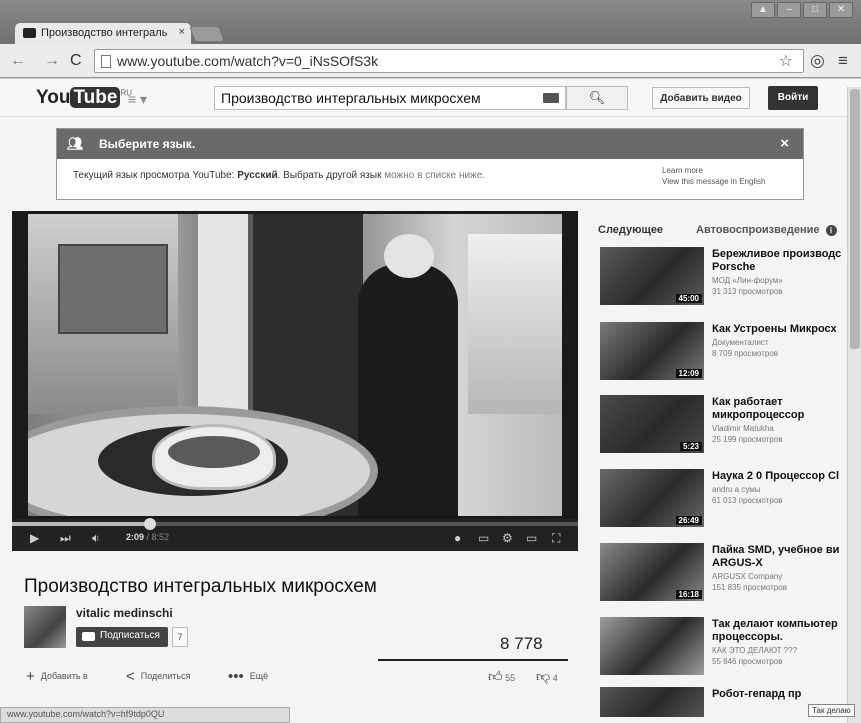  What do you see at coordinates (76, 61) in the screenshot?
I see `reload-icon: C` at bounding box center [76, 61].